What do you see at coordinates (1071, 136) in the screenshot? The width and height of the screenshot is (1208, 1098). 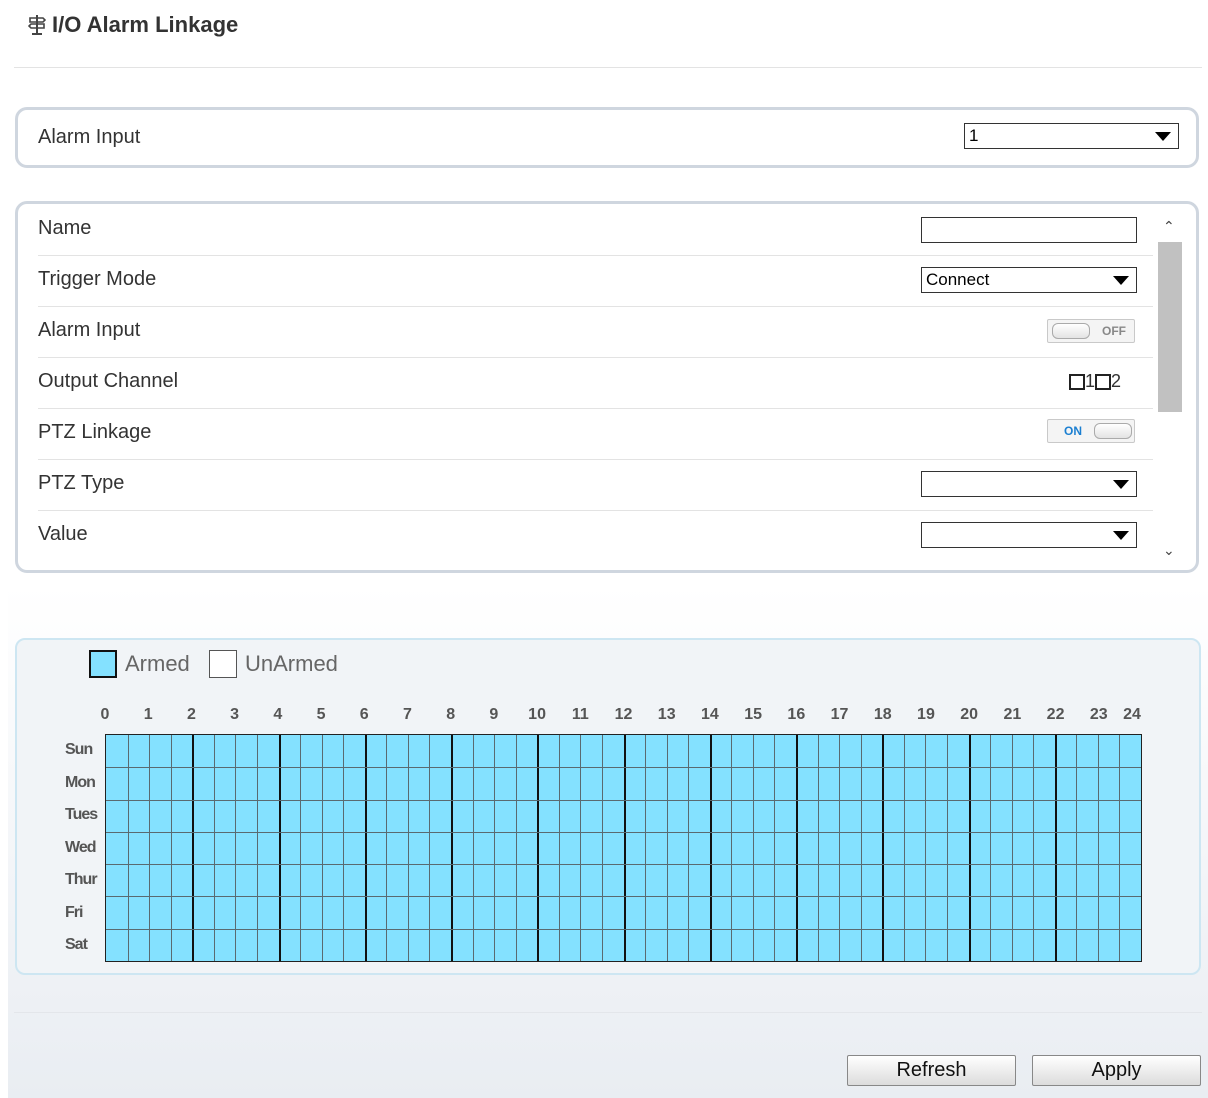 I see `alarm-input-select: 1` at bounding box center [1071, 136].